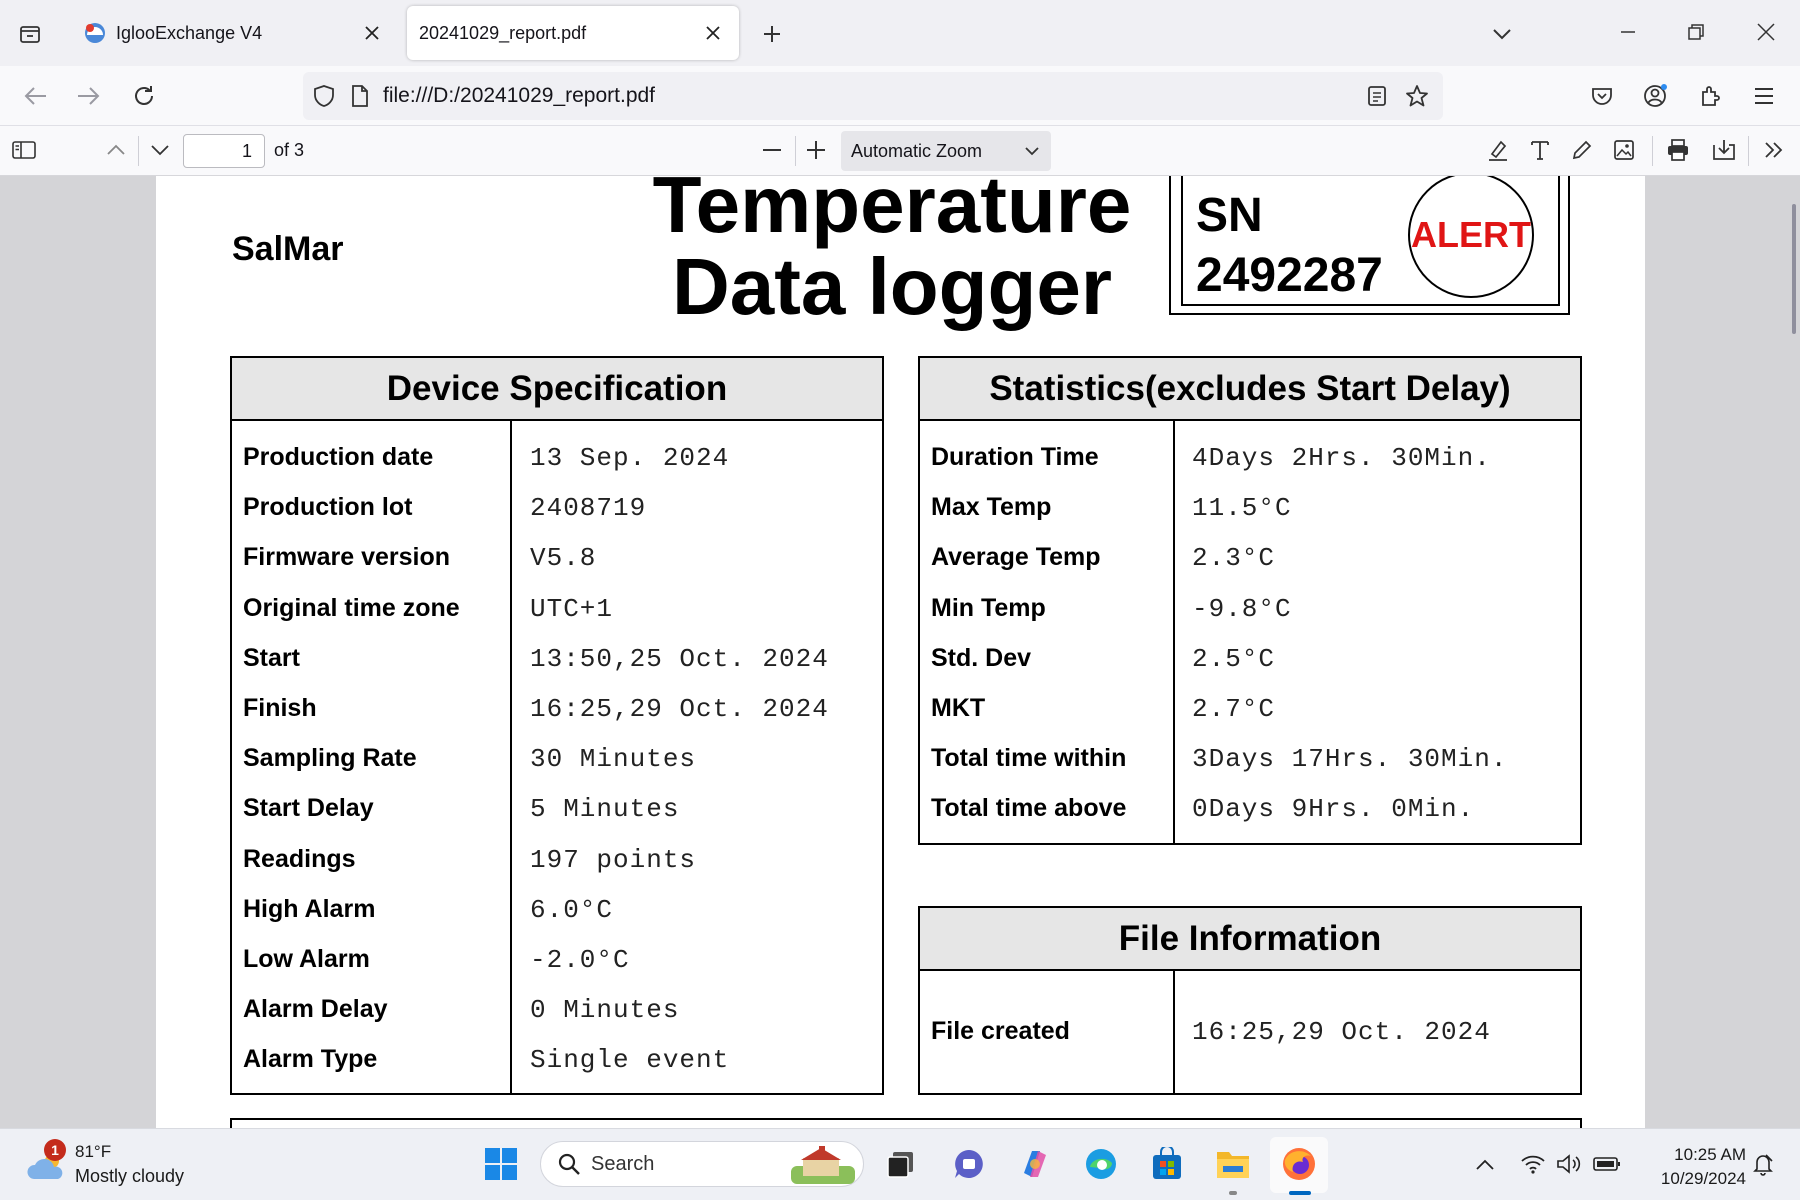 Image resolution: width=1800 pixels, height=1200 pixels. What do you see at coordinates (969, 1164) in the screenshot?
I see `teams-button` at bounding box center [969, 1164].